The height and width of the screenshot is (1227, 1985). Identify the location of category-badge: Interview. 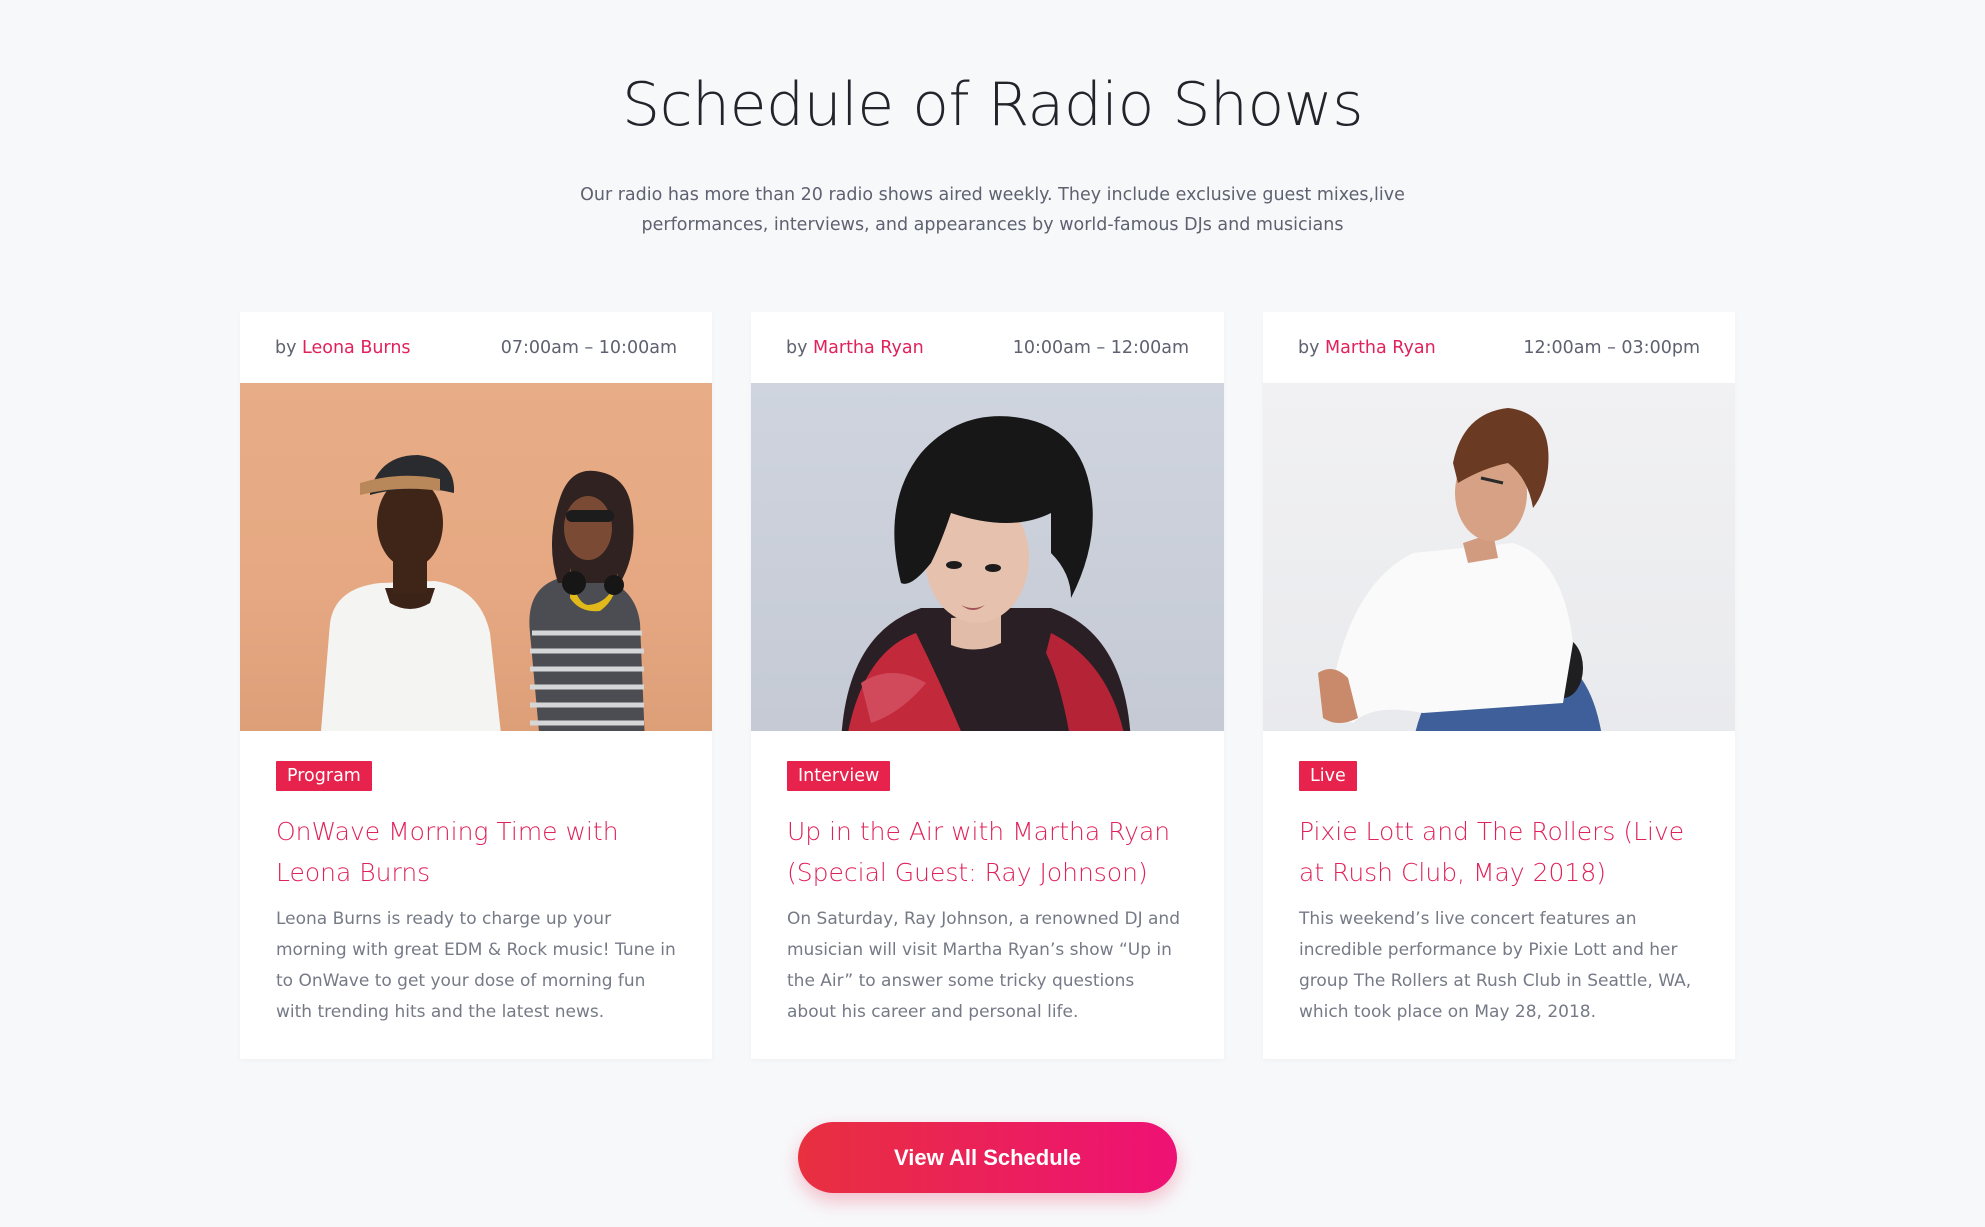
(839, 776).